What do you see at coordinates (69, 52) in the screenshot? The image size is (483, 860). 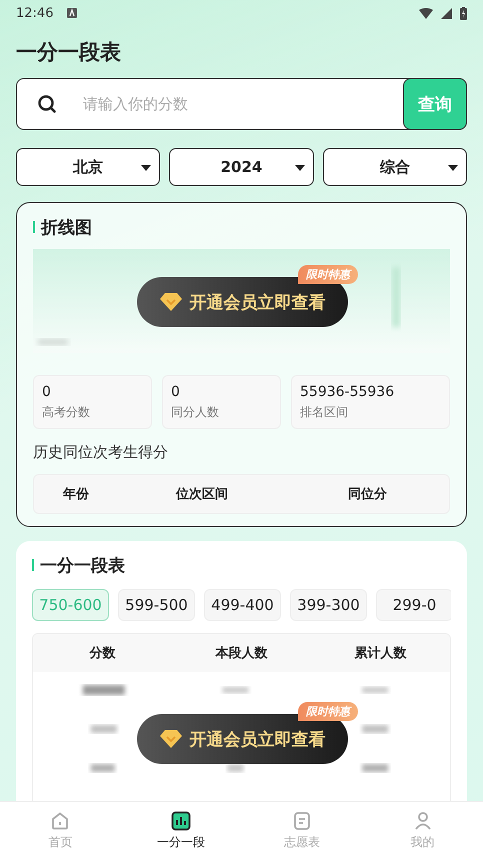 I see `page-title: 一分一段表` at bounding box center [69, 52].